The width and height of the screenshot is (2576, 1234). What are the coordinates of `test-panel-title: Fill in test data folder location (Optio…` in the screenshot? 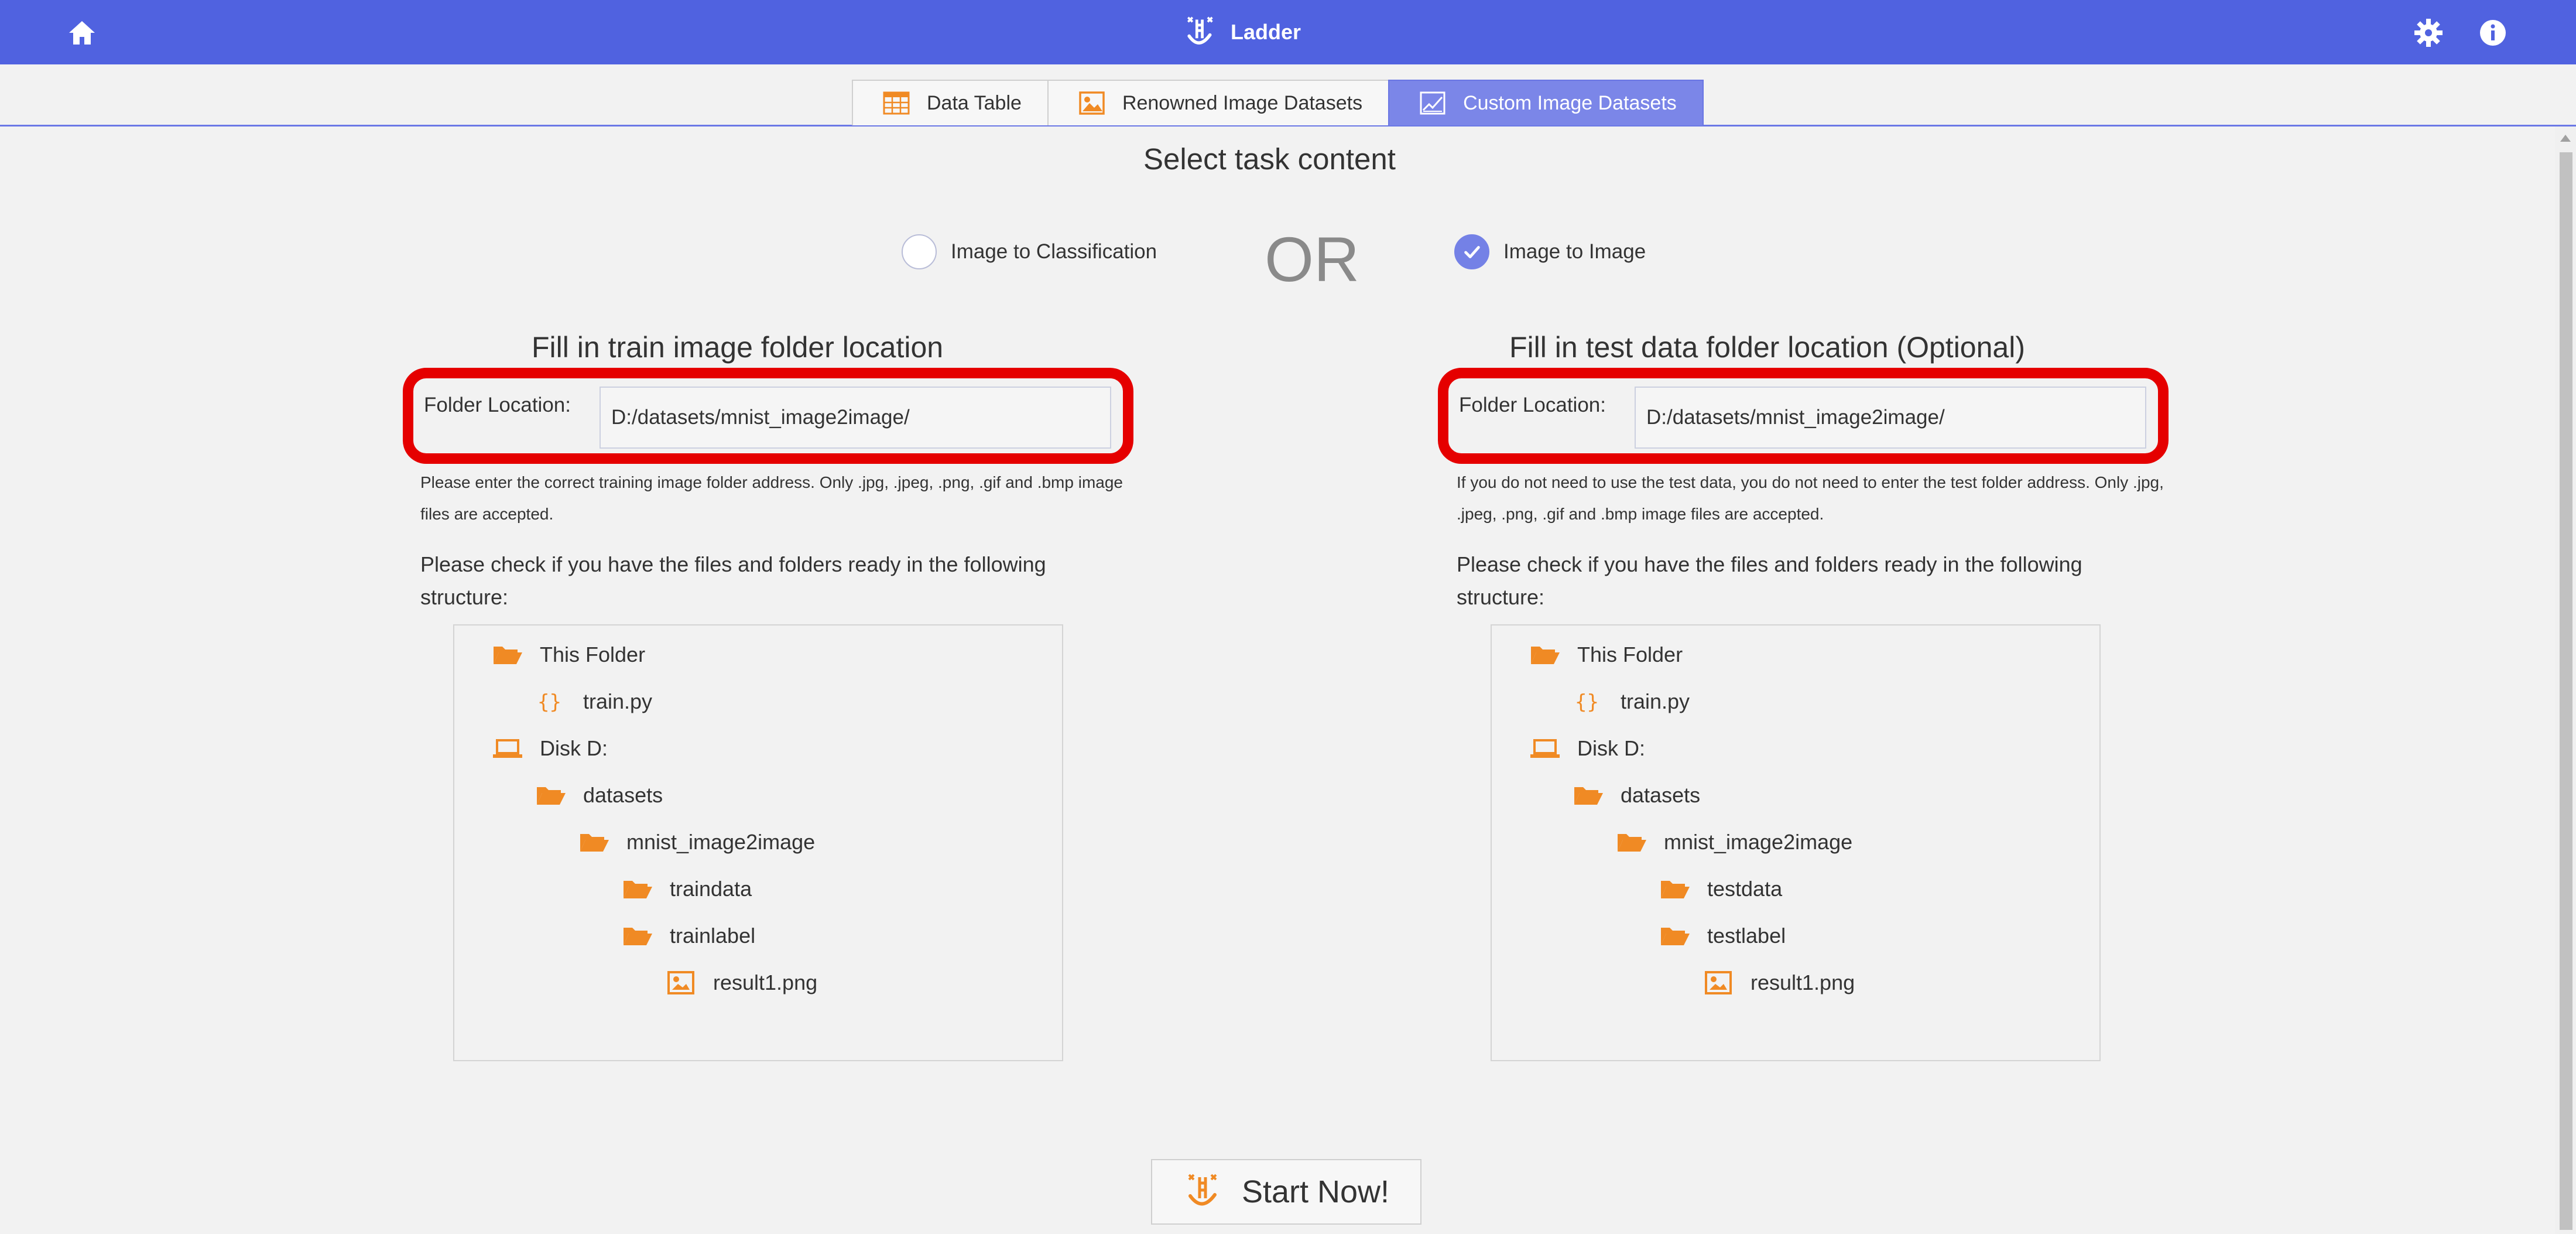 It's located at (1767, 347).